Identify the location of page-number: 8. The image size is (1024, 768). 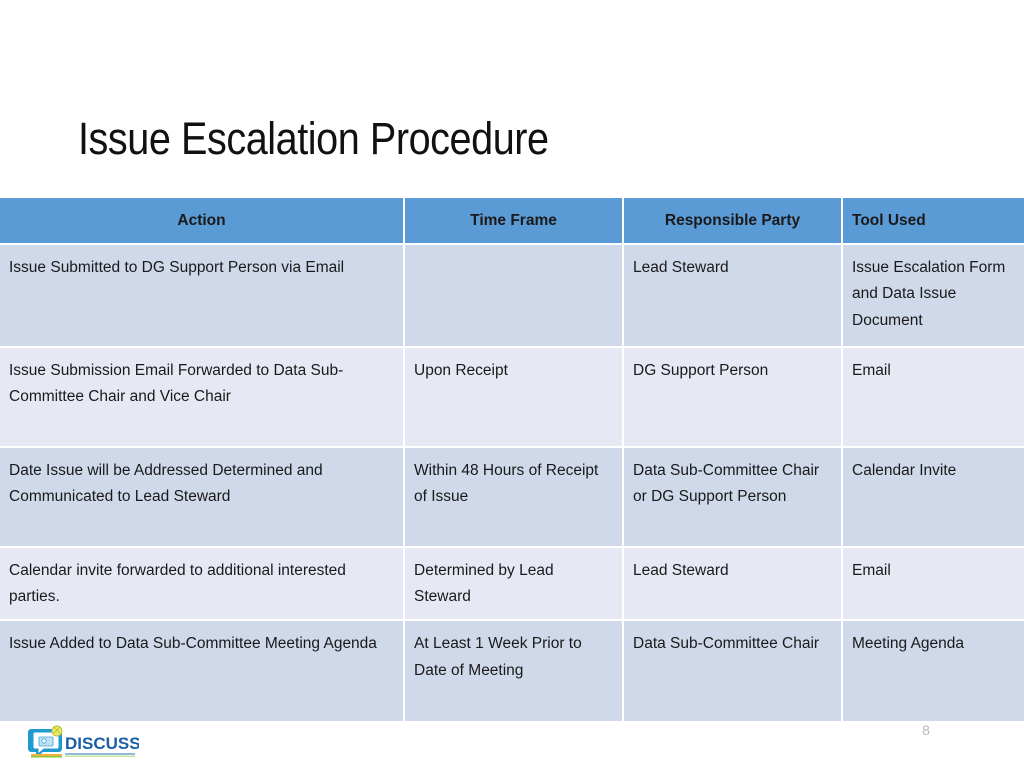
(926, 730).